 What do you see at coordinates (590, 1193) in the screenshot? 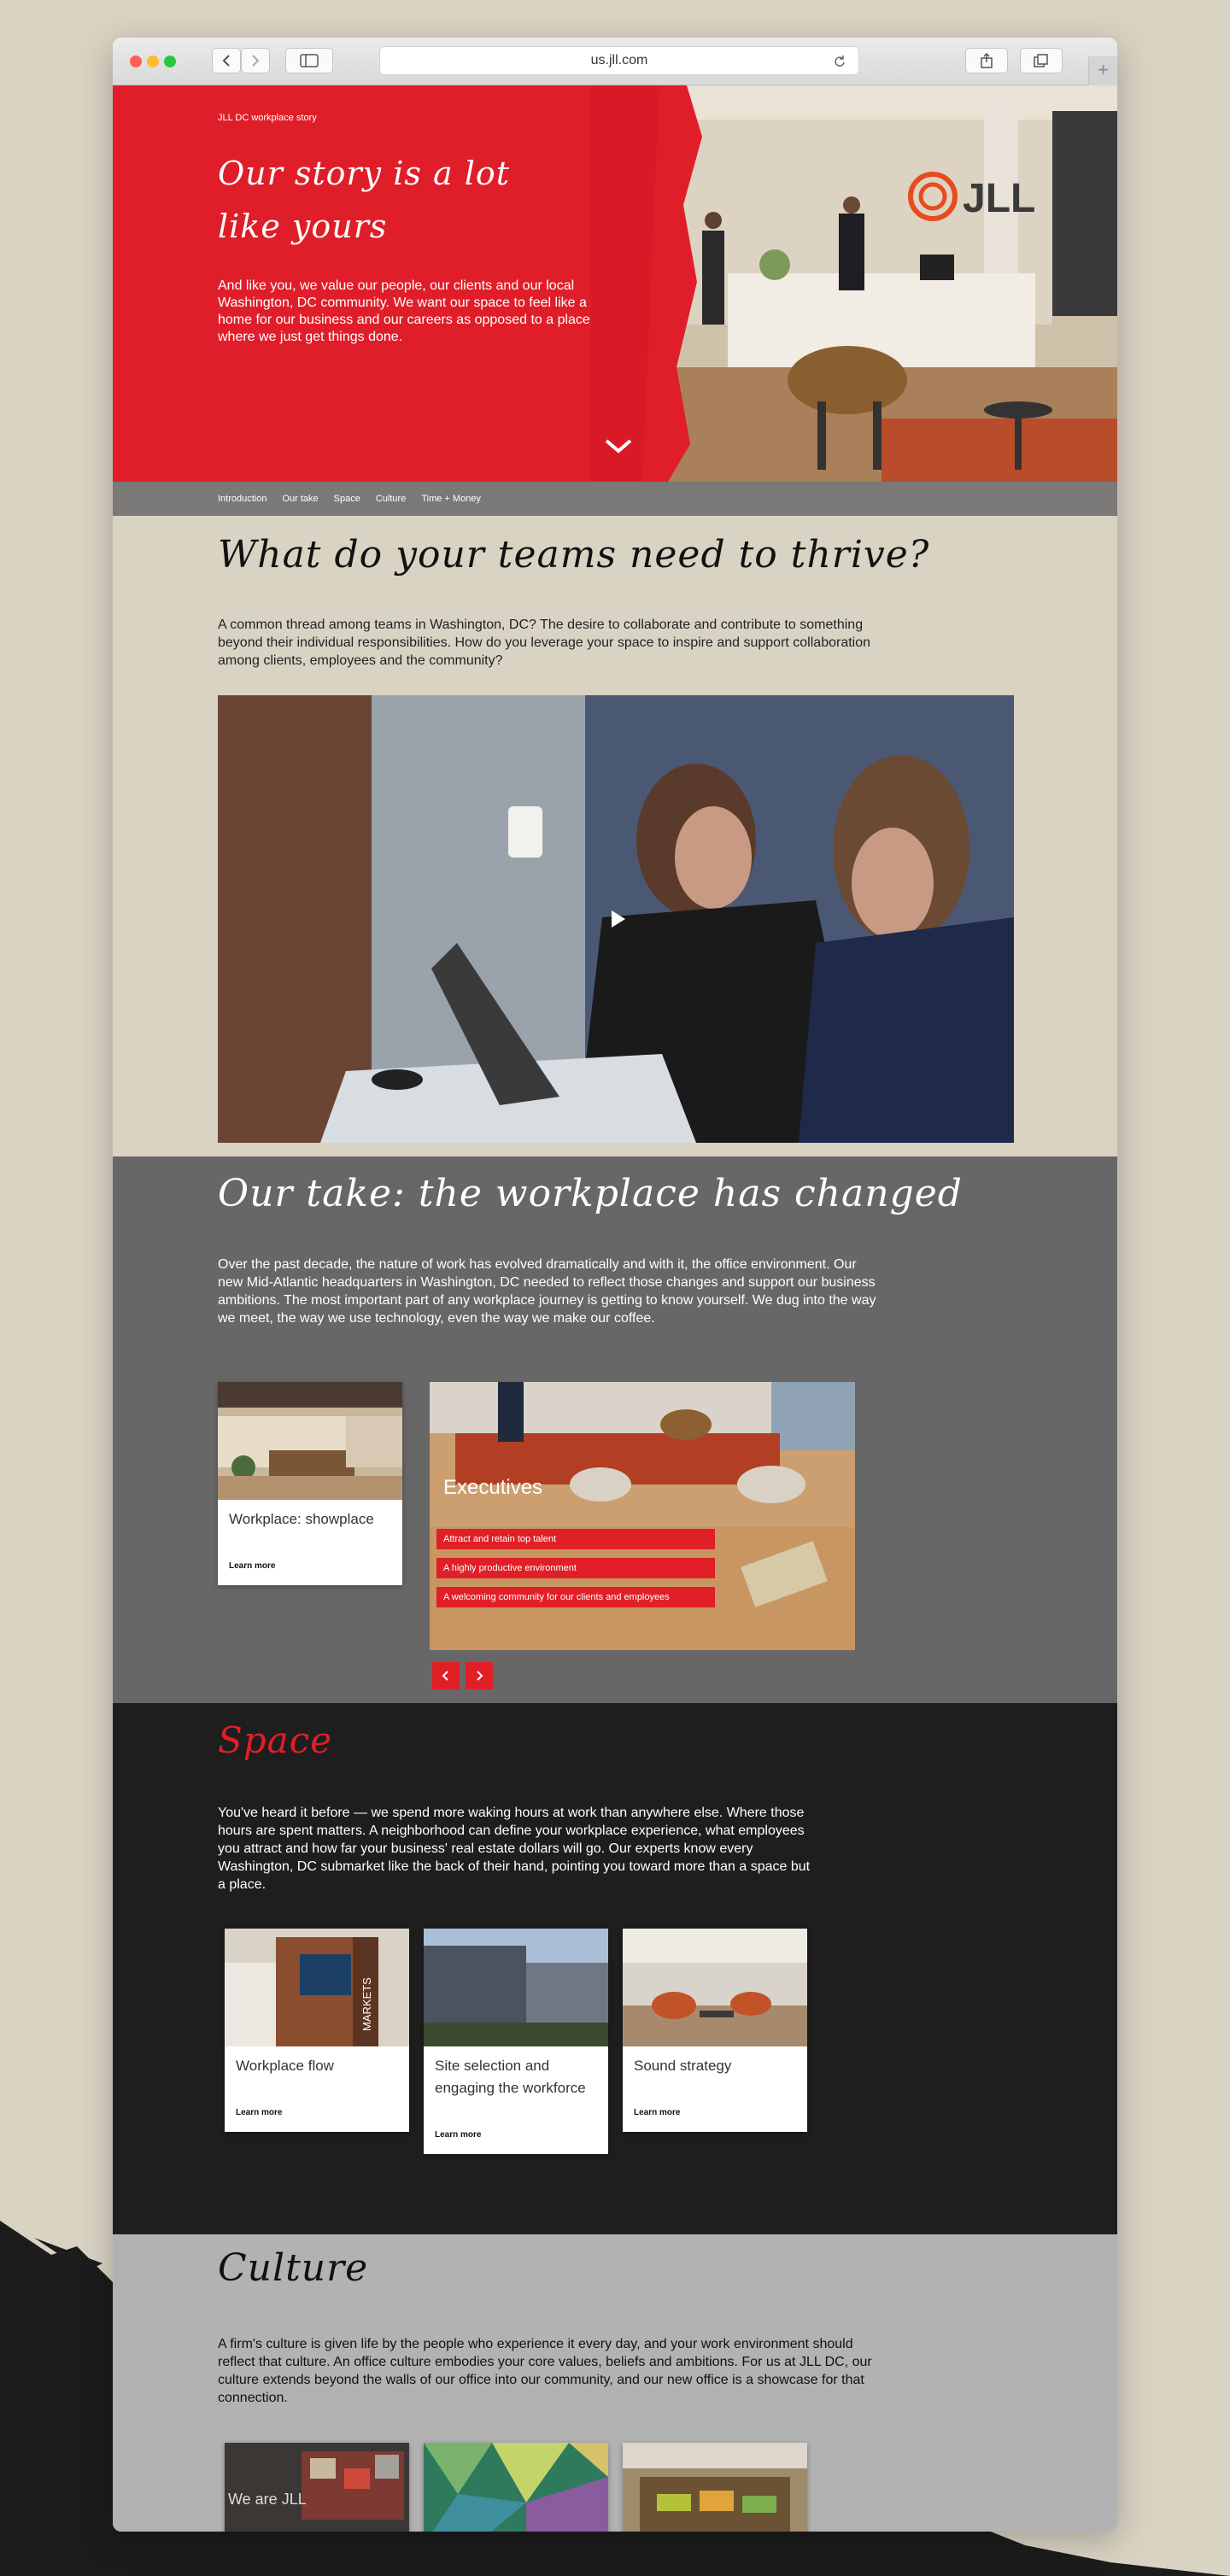
I see `our-take-title: Our take: the workplace has changed` at bounding box center [590, 1193].